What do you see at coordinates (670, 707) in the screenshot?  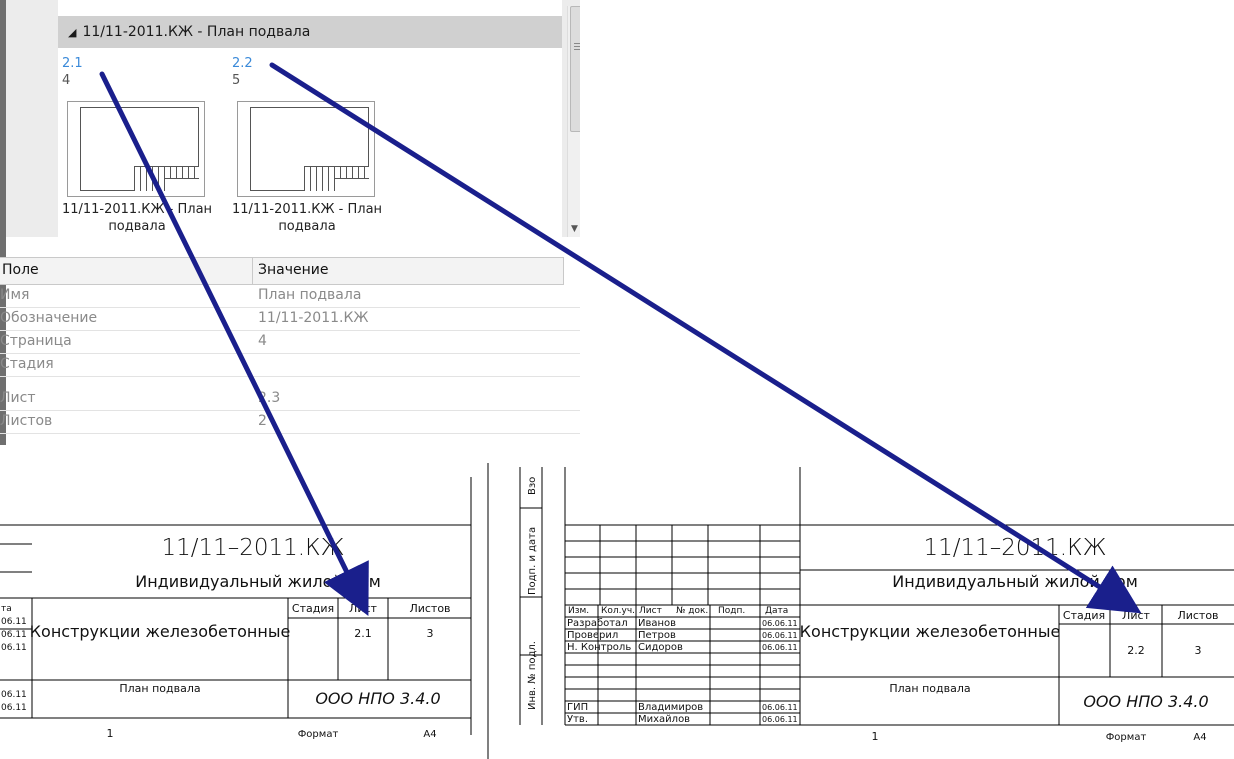 I see `person-name: Владимиров` at bounding box center [670, 707].